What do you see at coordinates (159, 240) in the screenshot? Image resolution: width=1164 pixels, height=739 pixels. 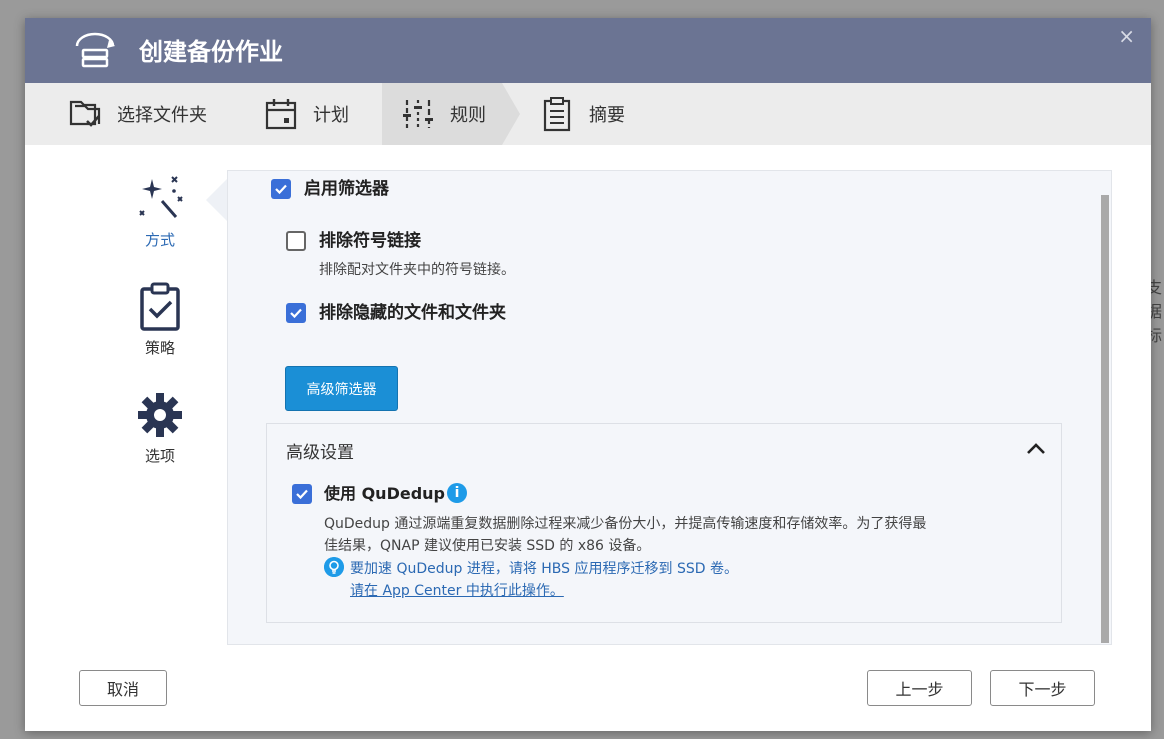 I see `nav-label: 方式` at bounding box center [159, 240].